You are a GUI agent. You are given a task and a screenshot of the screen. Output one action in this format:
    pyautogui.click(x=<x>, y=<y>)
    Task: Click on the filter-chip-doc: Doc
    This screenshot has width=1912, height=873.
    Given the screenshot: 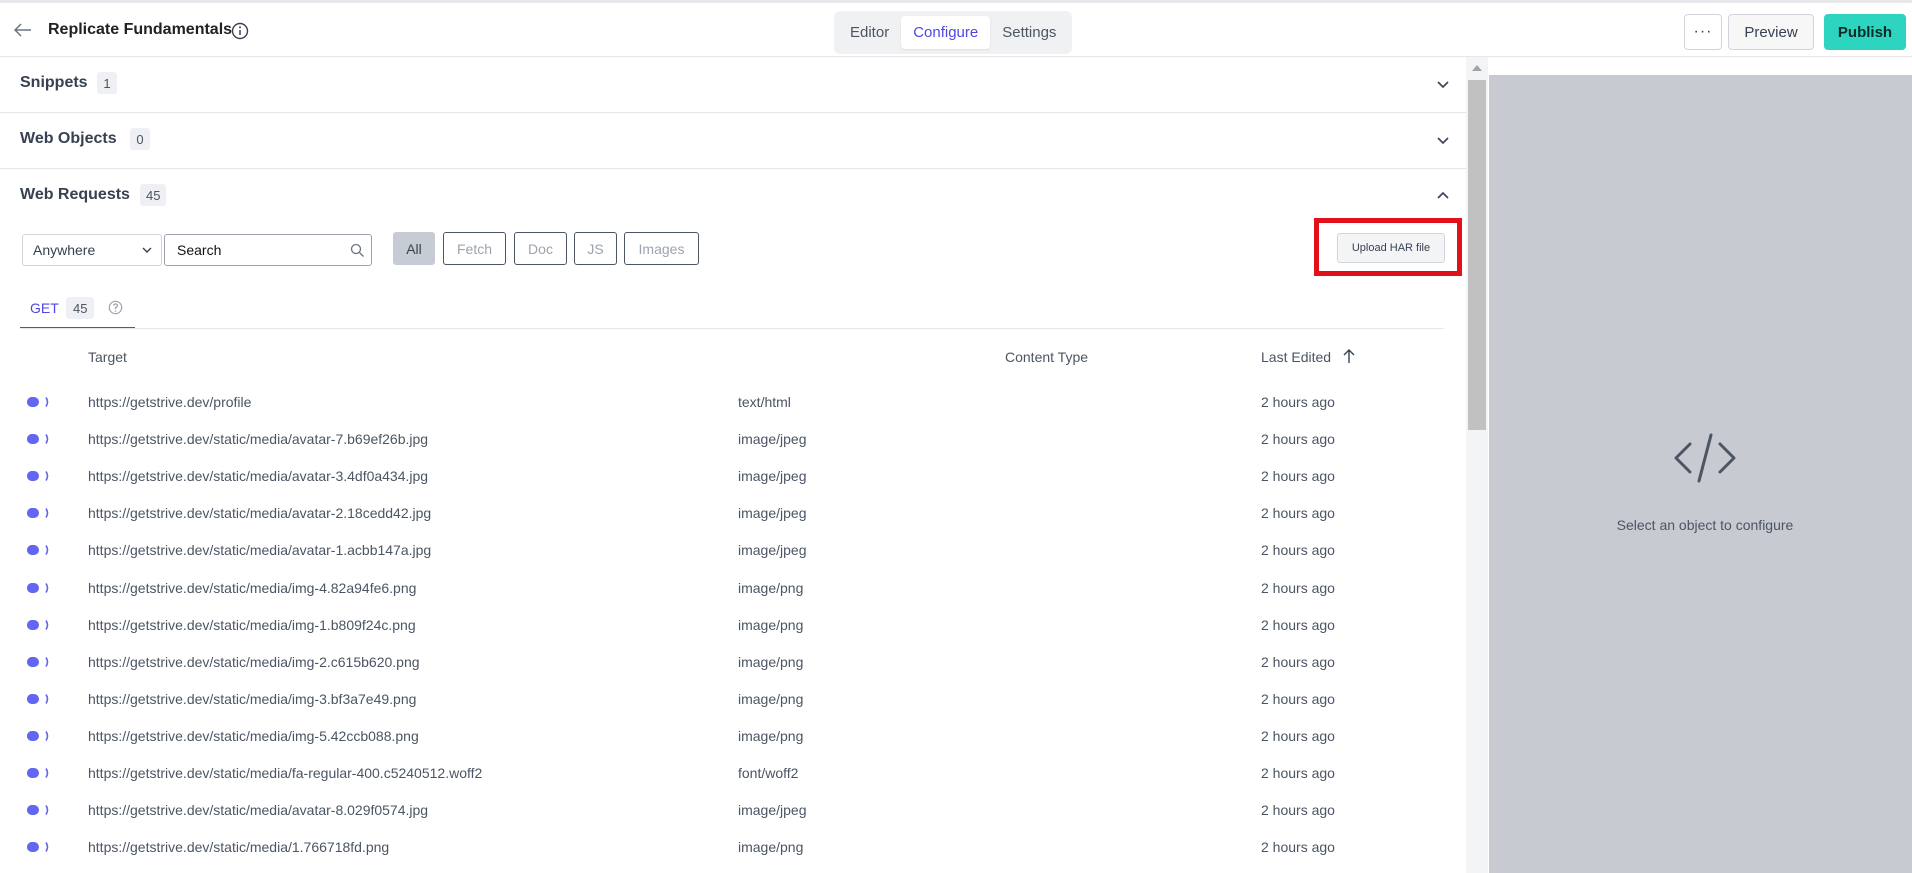 What is the action you would take?
    pyautogui.click(x=540, y=248)
    